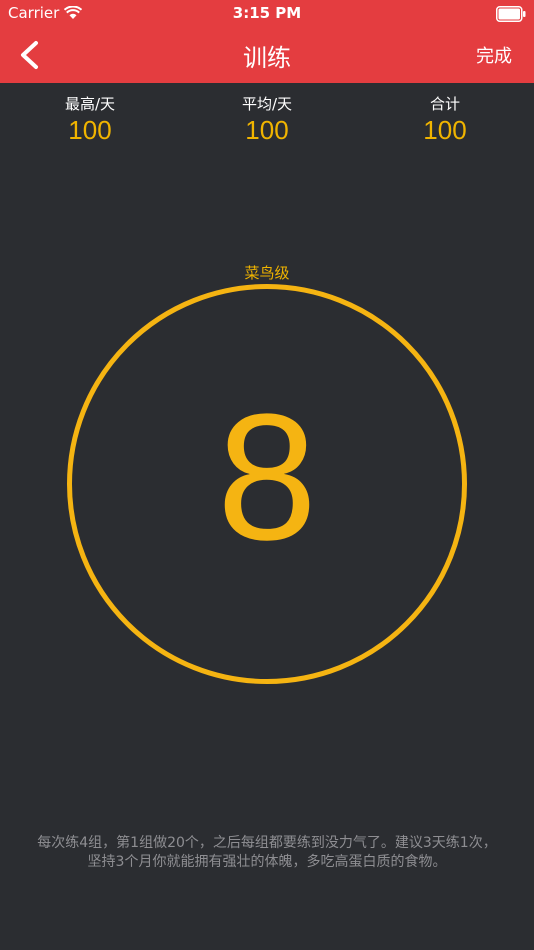 This screenshot has height=950, width=534. Describe the element at coordinates (494, 55) in the screenshot. I see `done-button: 完成` at that location.